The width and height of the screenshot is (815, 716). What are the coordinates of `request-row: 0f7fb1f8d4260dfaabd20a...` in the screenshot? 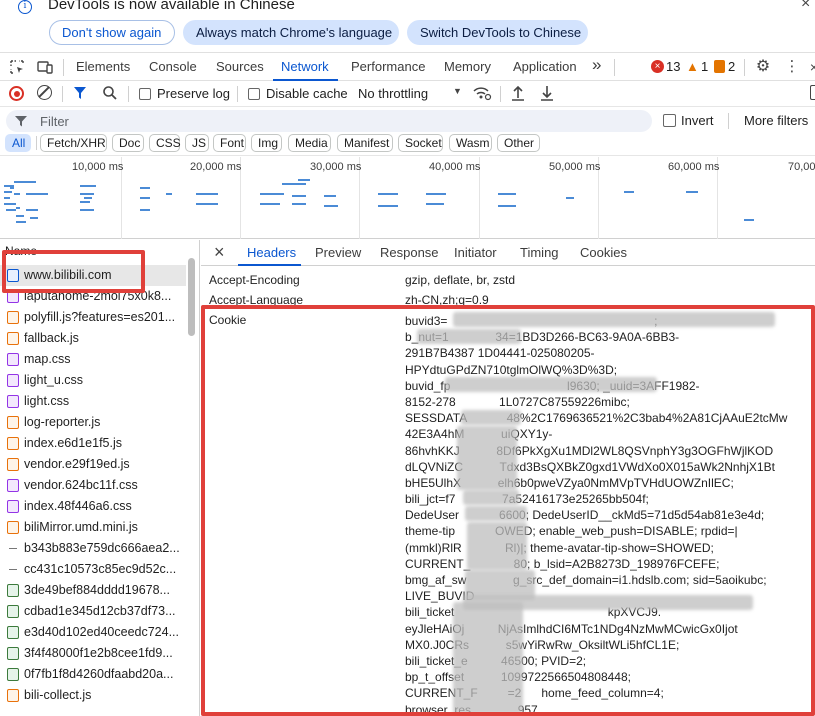 It's located at (93, 674).